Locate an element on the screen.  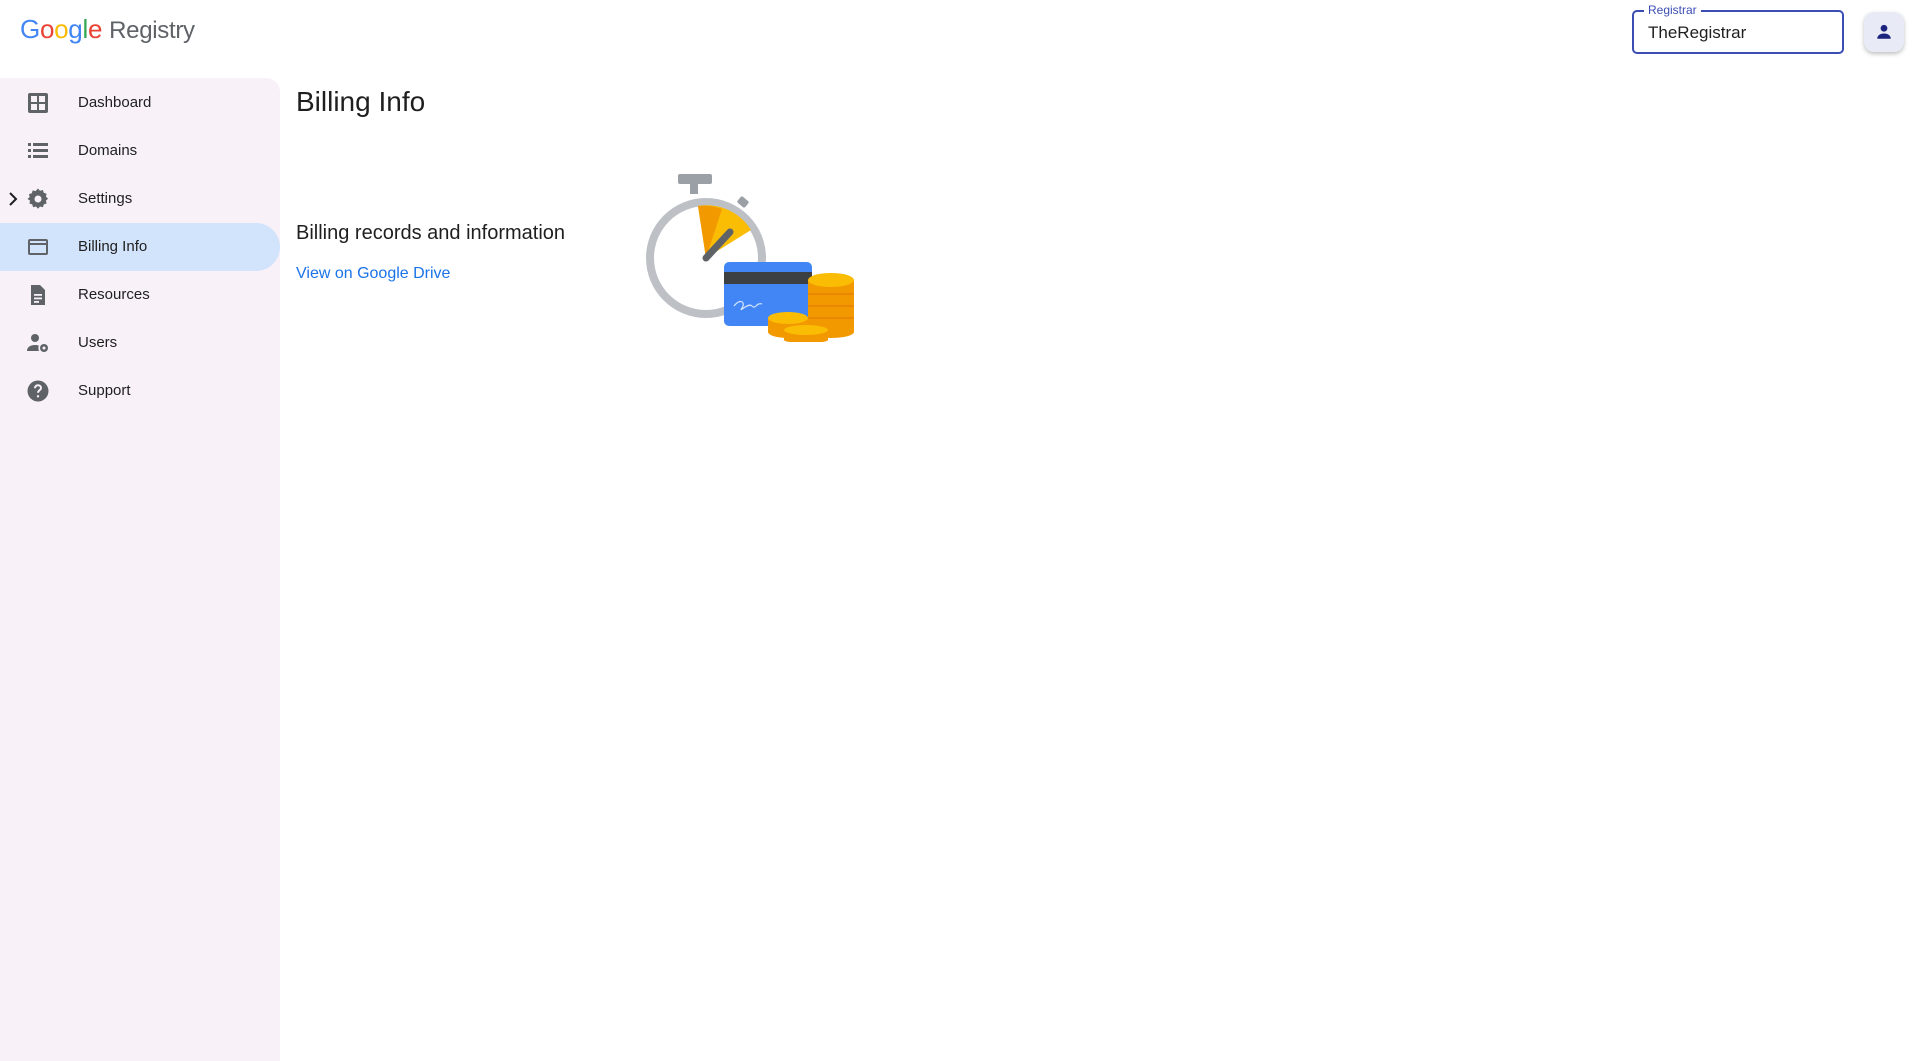
chevron-right-icon is located at coordinates (13, 199).